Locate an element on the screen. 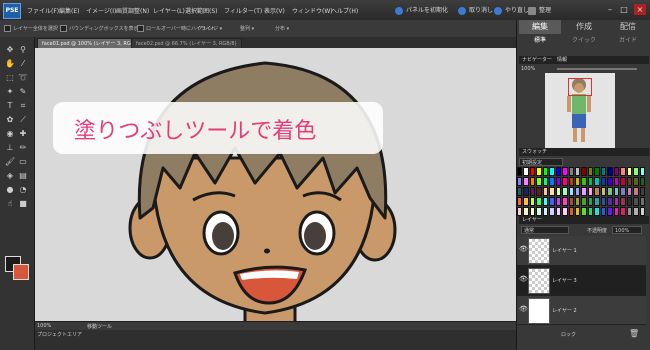 This screenshot has height=350, width=650. clone-stamp-tool-icon: ⊥ is located at coordinates (10, 148).